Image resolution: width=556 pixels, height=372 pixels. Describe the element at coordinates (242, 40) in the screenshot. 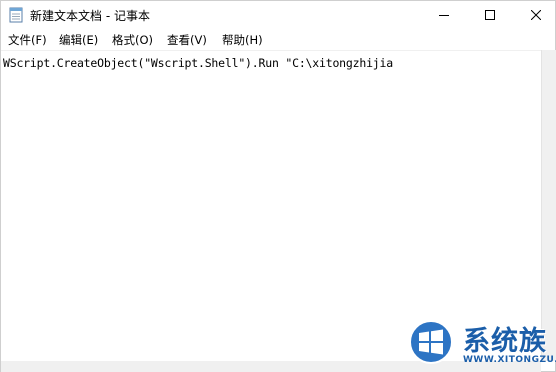

I see `menu-help: 帮助(H)` at that location.